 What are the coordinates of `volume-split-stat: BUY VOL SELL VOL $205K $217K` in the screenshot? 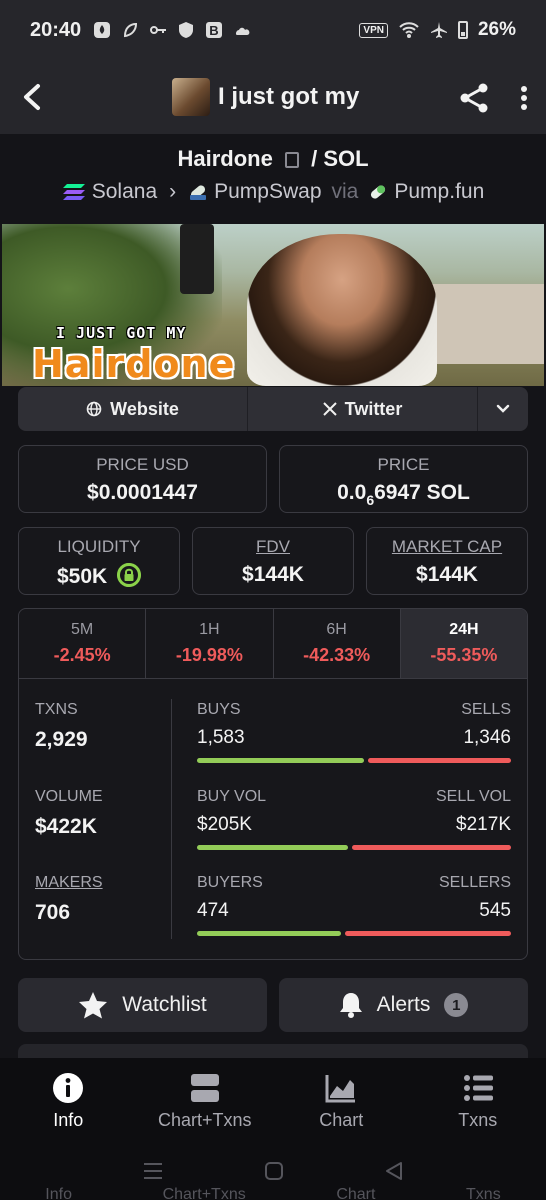 It's located at (354, 819).